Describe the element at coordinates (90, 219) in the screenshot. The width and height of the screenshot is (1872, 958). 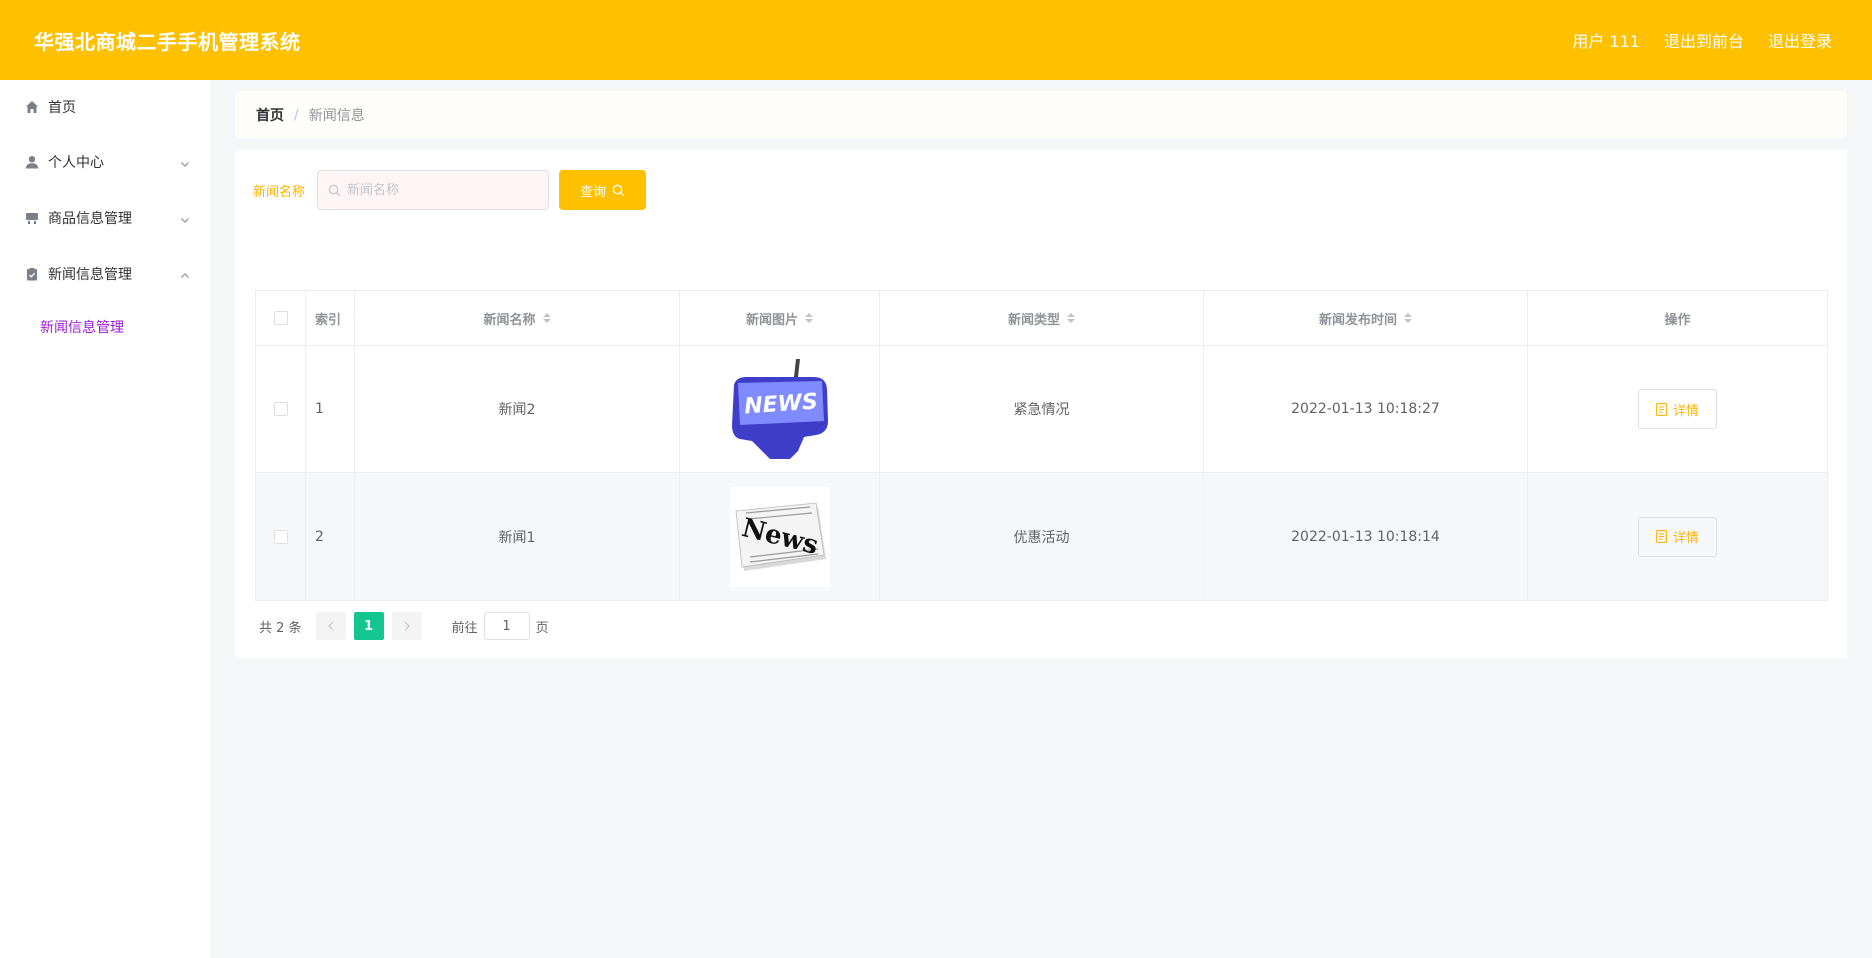
I see `sidebar-item-label: 商品信息管理` at that location.